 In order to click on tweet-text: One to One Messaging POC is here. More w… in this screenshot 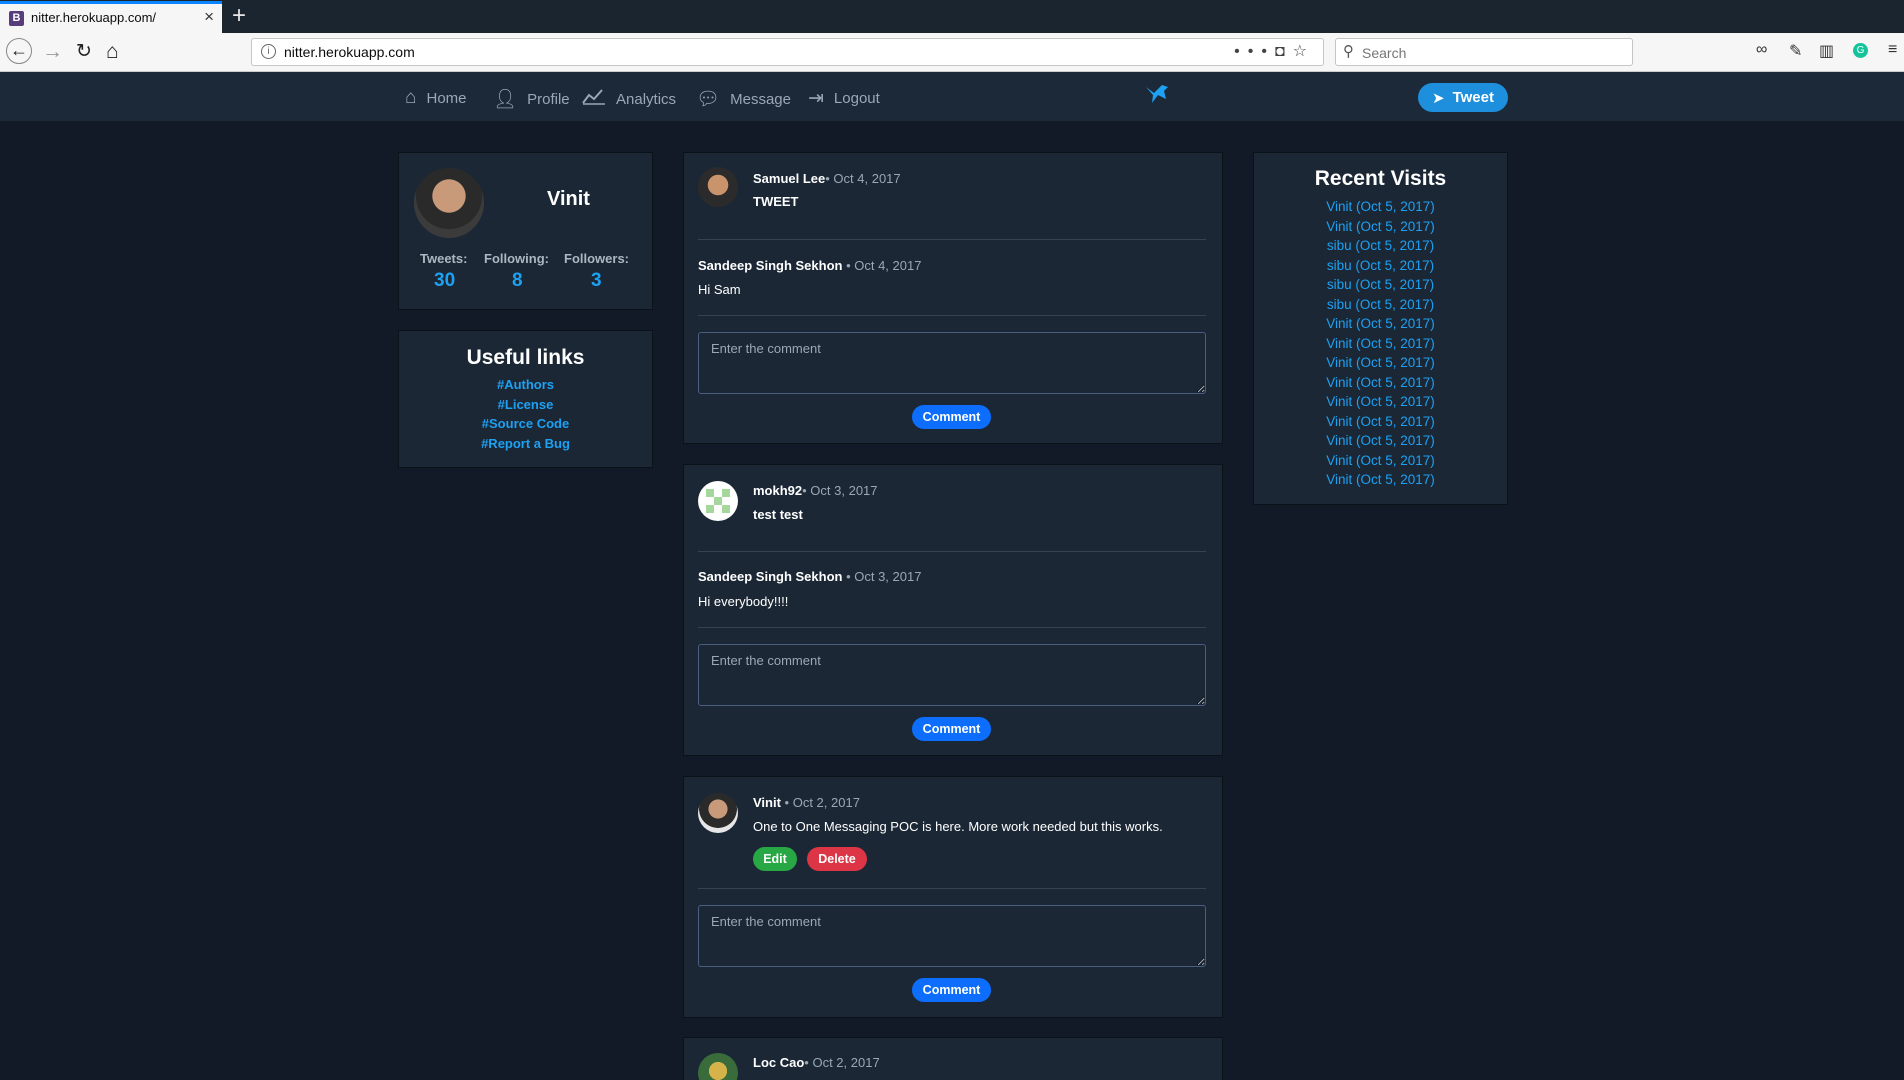, I will do `click(958, 826)`.